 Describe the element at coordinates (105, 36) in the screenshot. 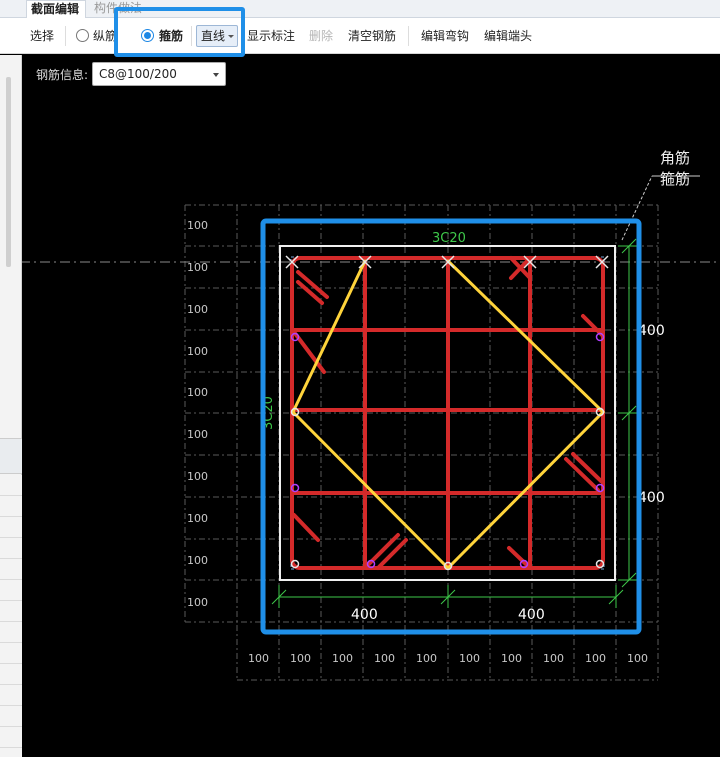

I see `longitudinal-radio-label: 纵筋` at that location.